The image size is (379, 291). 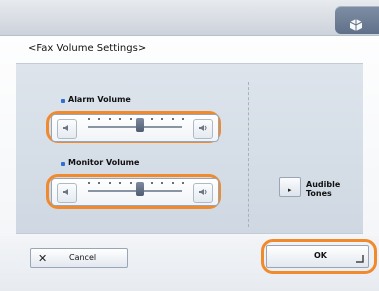 I want to click on monitor-track, so click(x=135, y=191).